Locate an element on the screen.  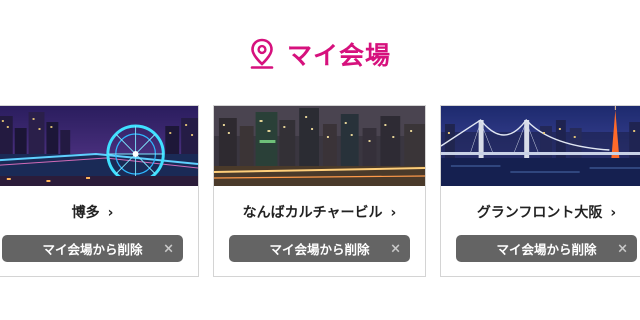
venue-name: なんばカルチャービル is located at coordinates (312, 213).